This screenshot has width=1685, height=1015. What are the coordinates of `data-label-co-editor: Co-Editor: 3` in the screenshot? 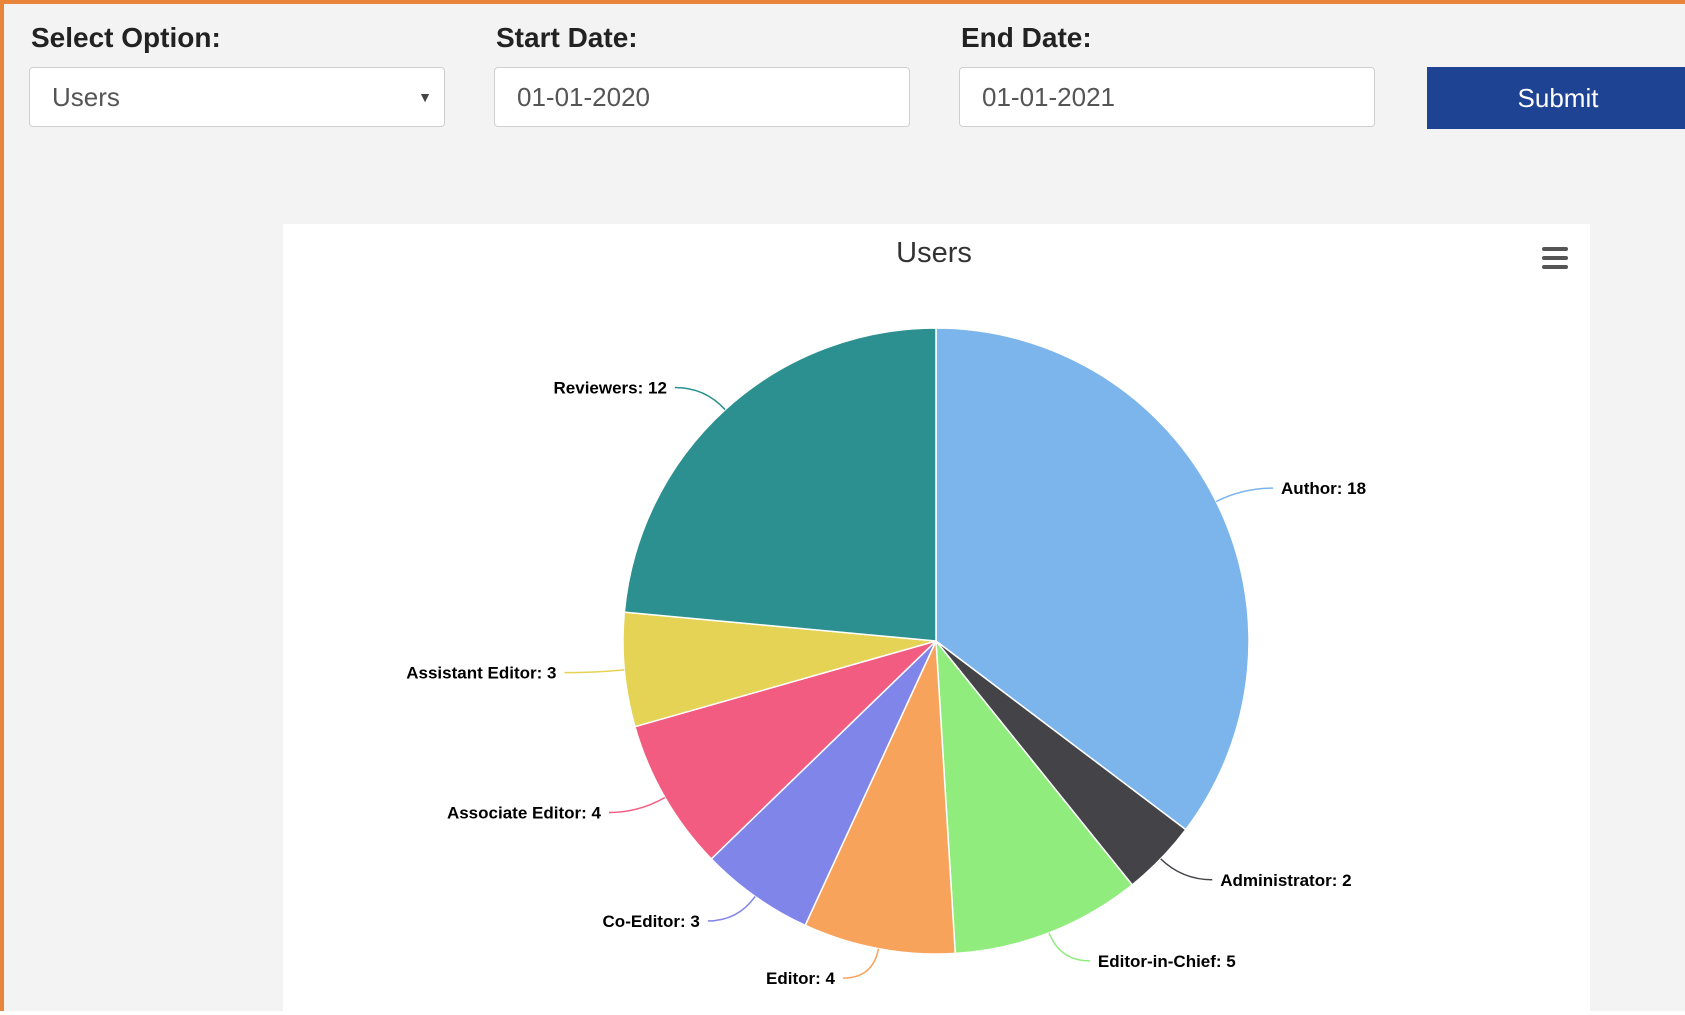 It's located at (651, 921).